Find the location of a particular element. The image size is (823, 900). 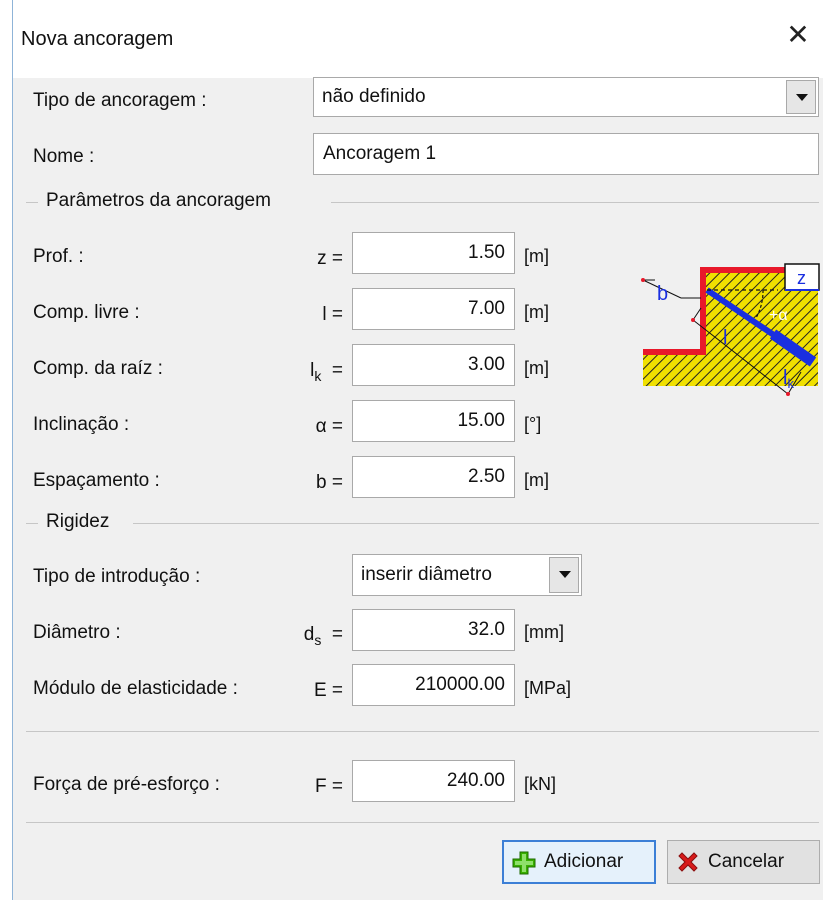

anchor-type-value: não definido is located at coordinates (374, 96).